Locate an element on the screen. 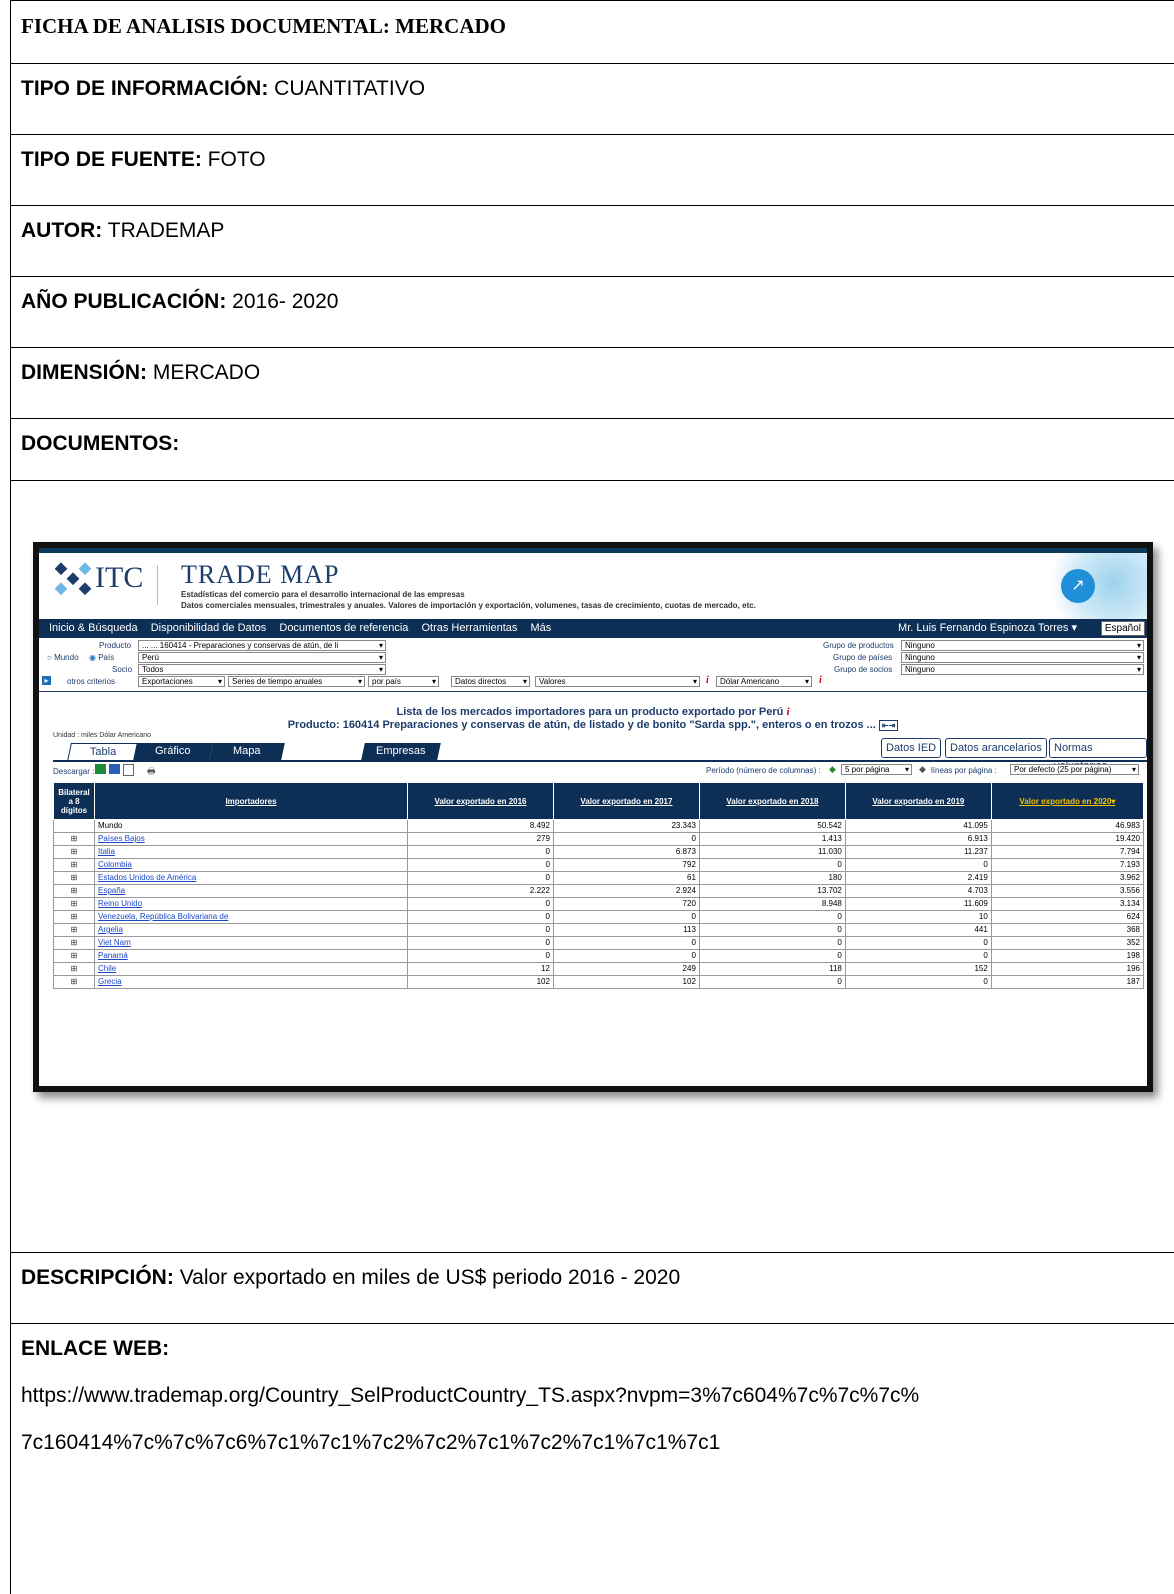 This screenshot has width=1174, height=1594. importer-link: Italia is located at coordinates (106, 851).